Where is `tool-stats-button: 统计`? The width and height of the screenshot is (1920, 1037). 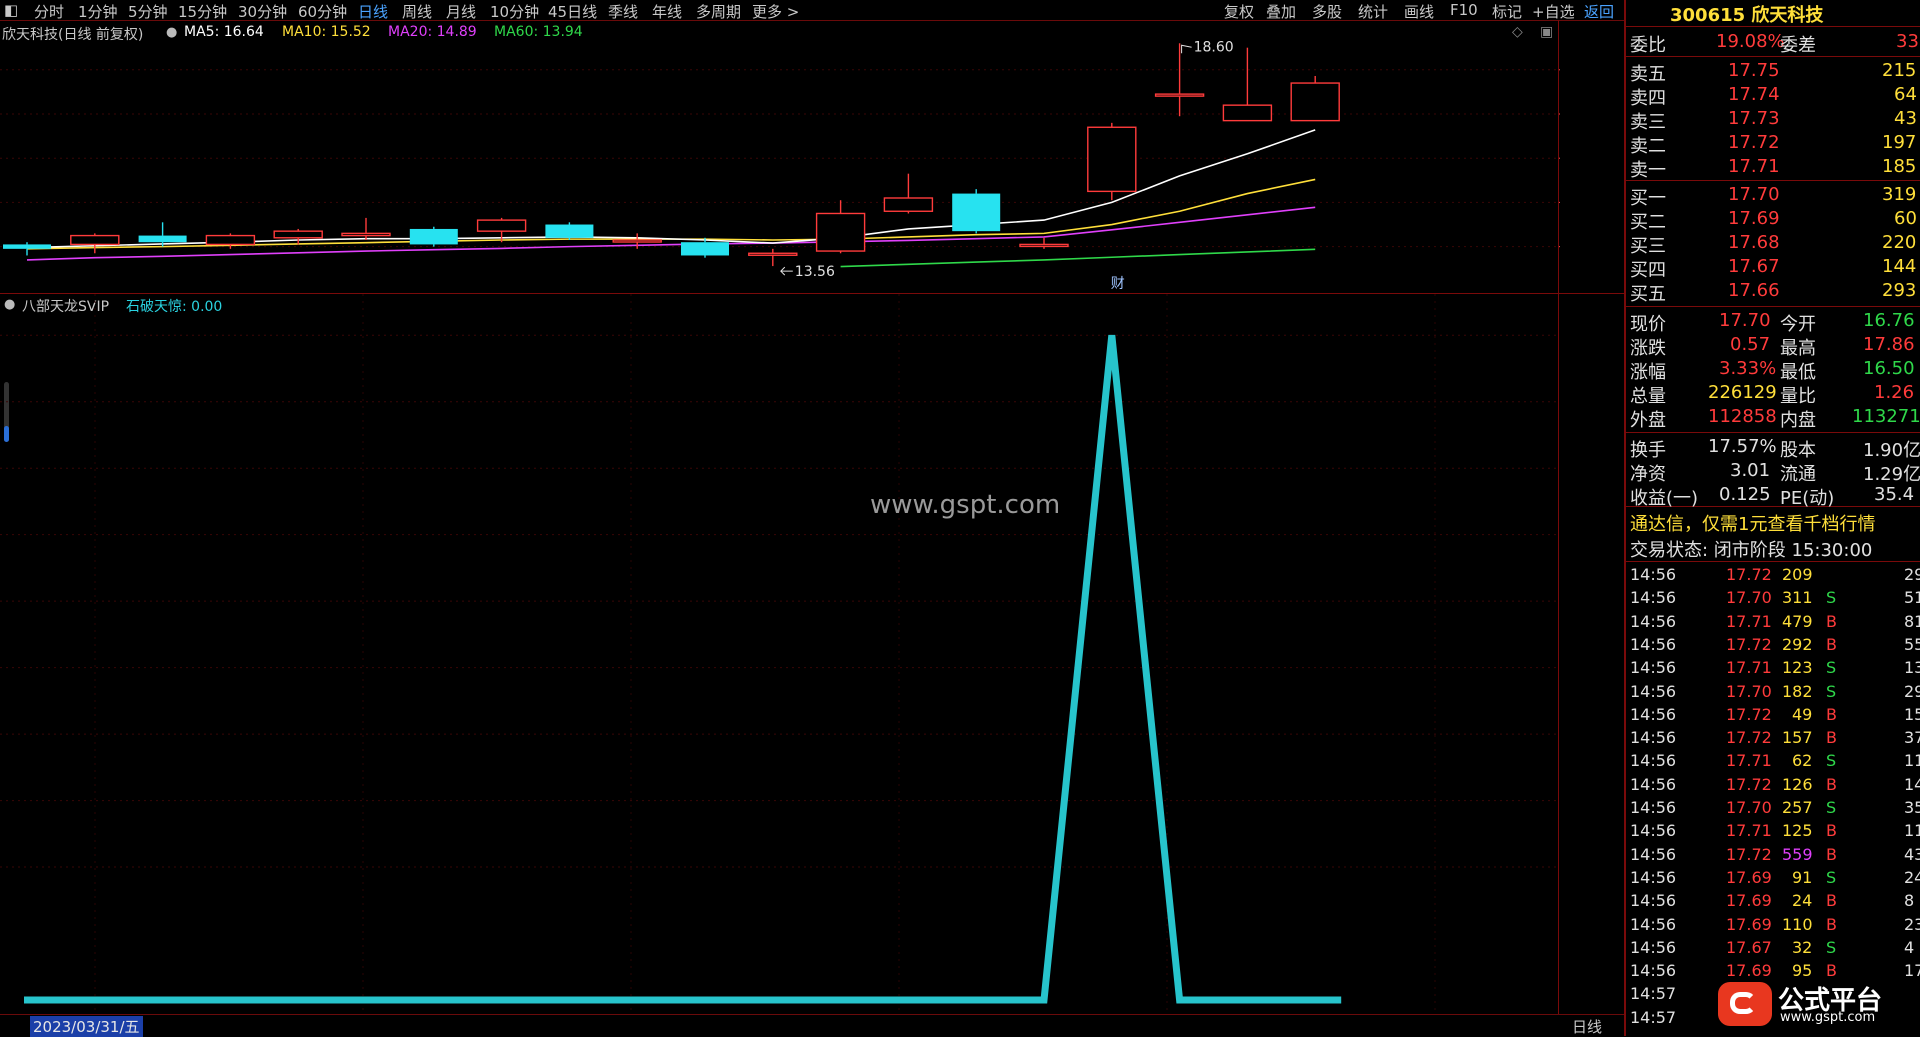 tool-stats-button: 统计 is located at coordinates (1373, 11).